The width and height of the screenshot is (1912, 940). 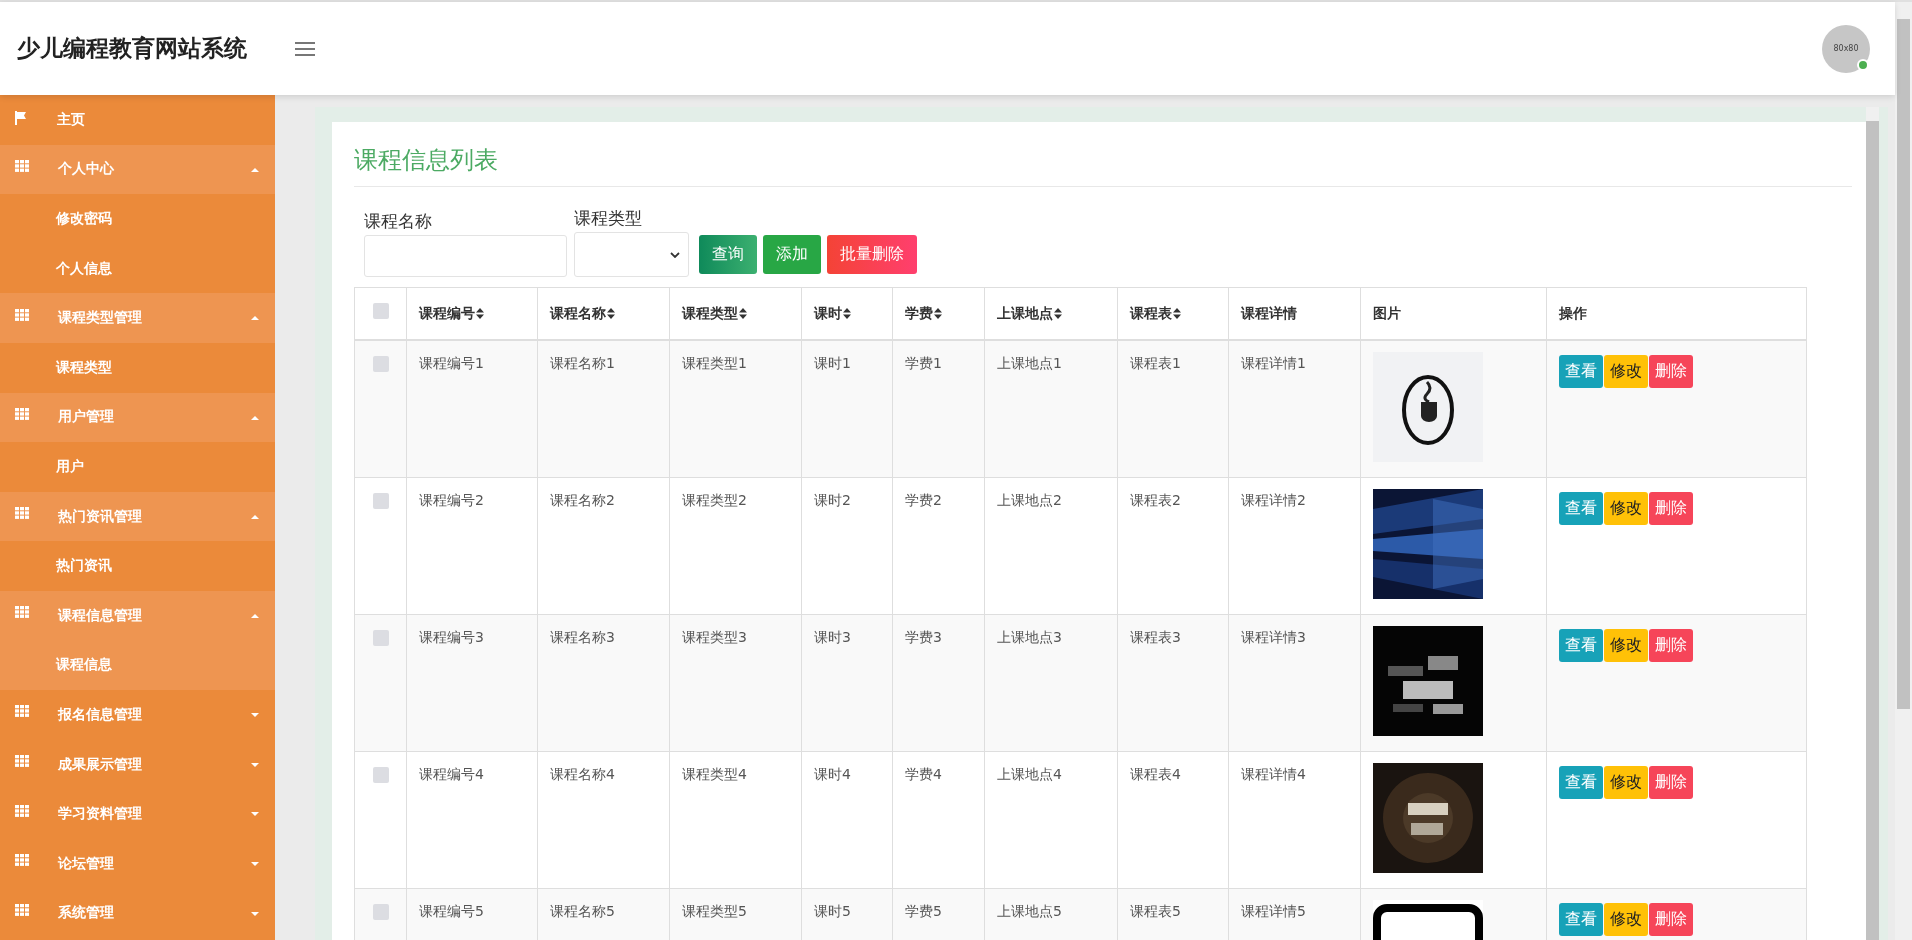 I want to click on submenu-item: 课程信息, so click(x=137, y=665).